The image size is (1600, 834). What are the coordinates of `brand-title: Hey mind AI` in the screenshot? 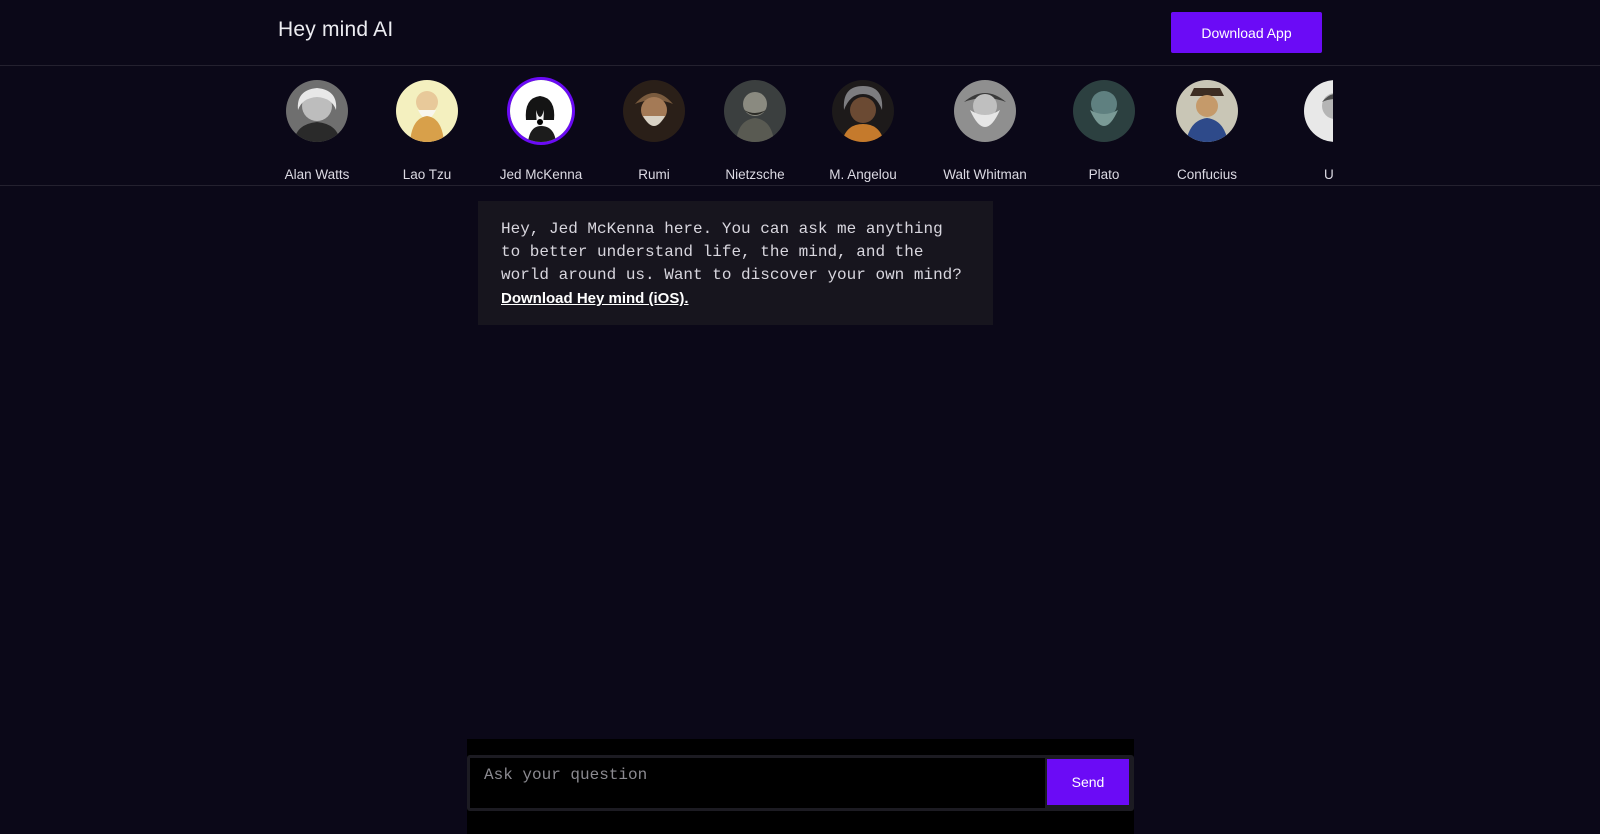 It's located at (335, 30).